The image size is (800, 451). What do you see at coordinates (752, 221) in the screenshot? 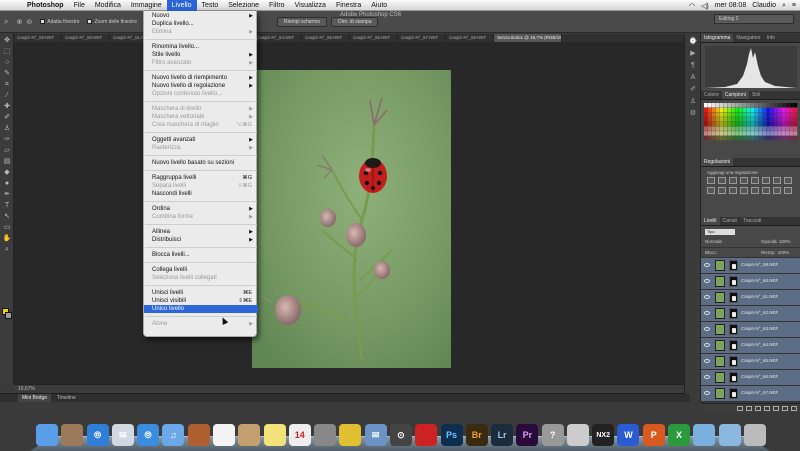
I see `tab-tracciati: Tracciati` at bounding box center [752, 221].